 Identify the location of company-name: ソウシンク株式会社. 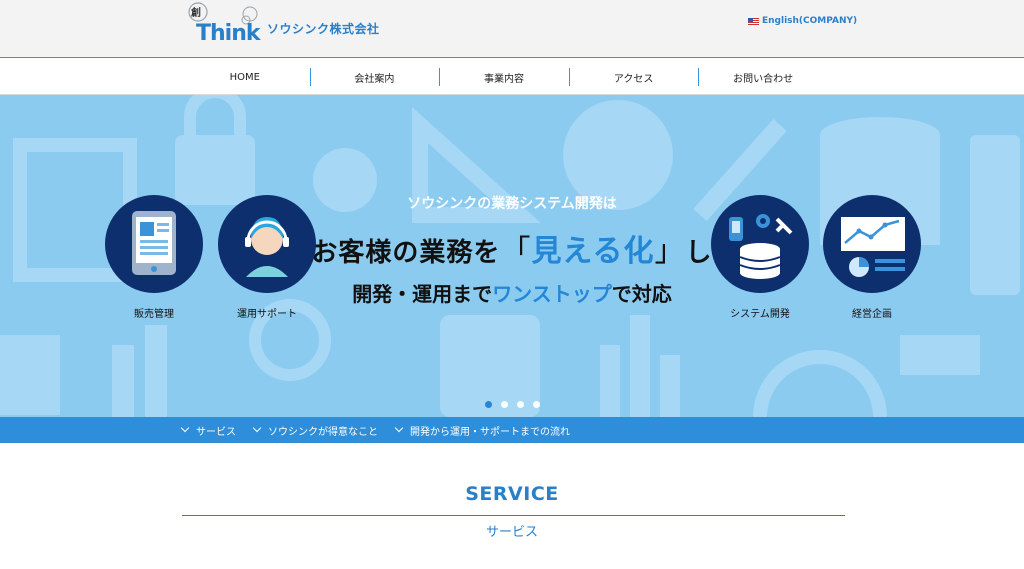
(323, 29).